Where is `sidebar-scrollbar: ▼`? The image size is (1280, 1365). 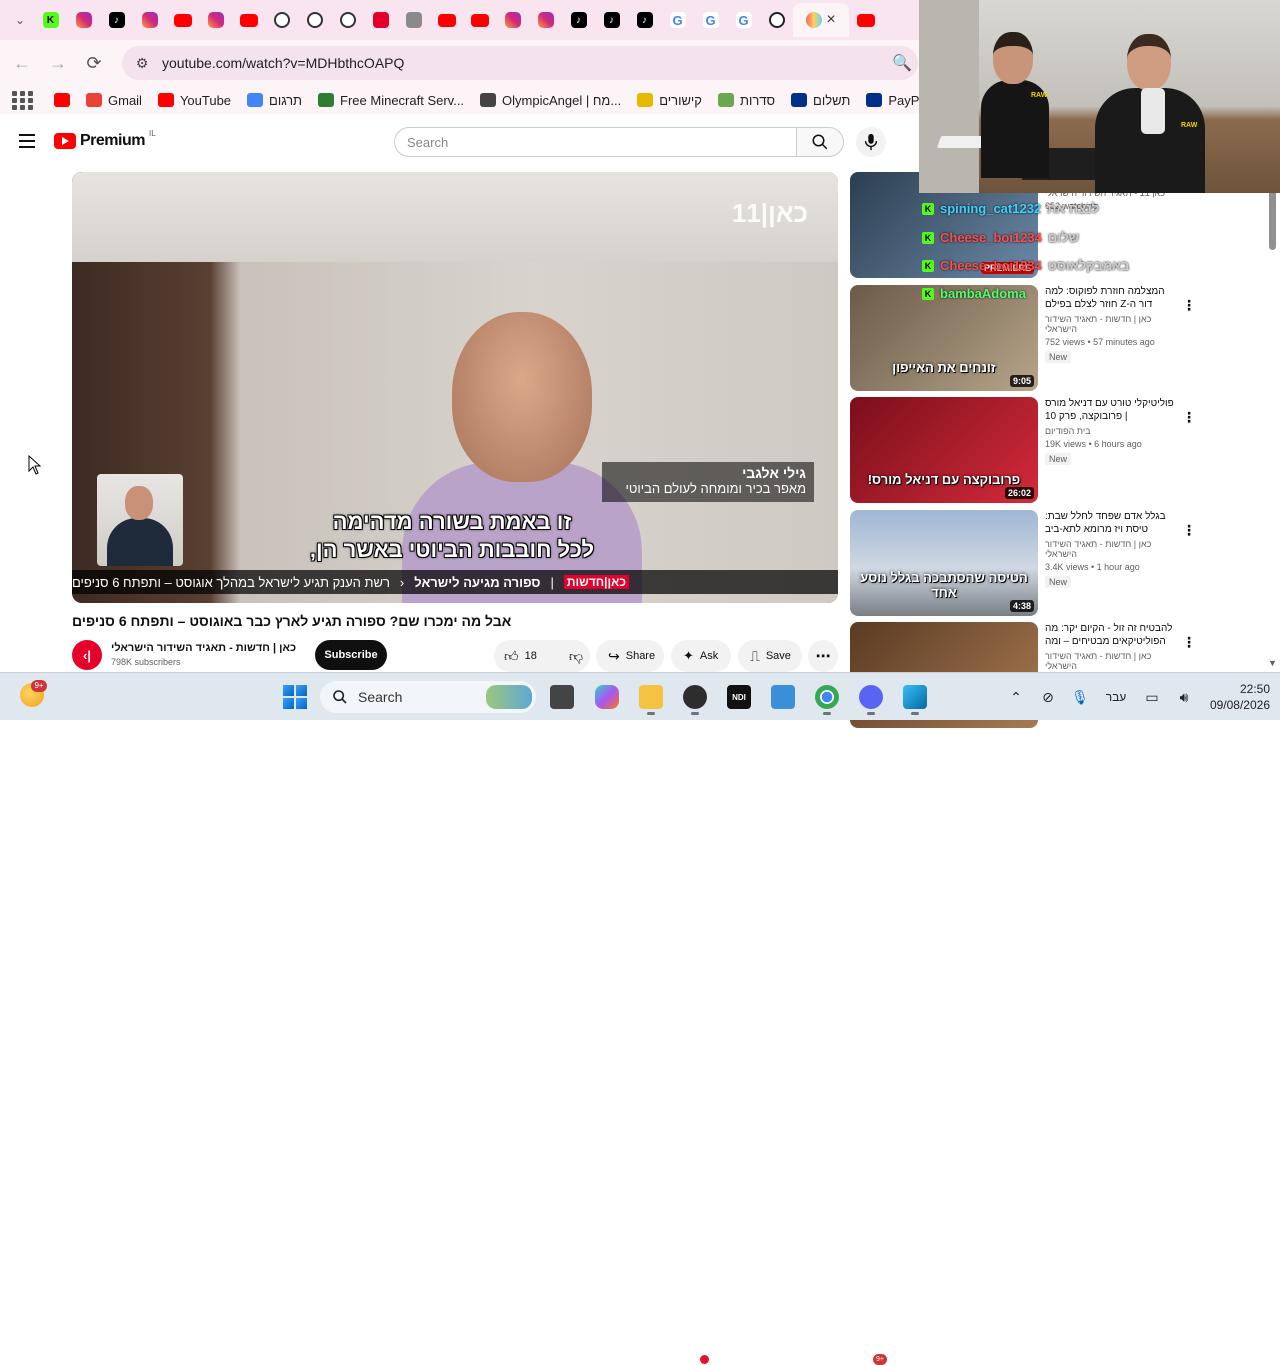
sidebar-scrollbar: ▼ is located at coordinates (1272, 422).